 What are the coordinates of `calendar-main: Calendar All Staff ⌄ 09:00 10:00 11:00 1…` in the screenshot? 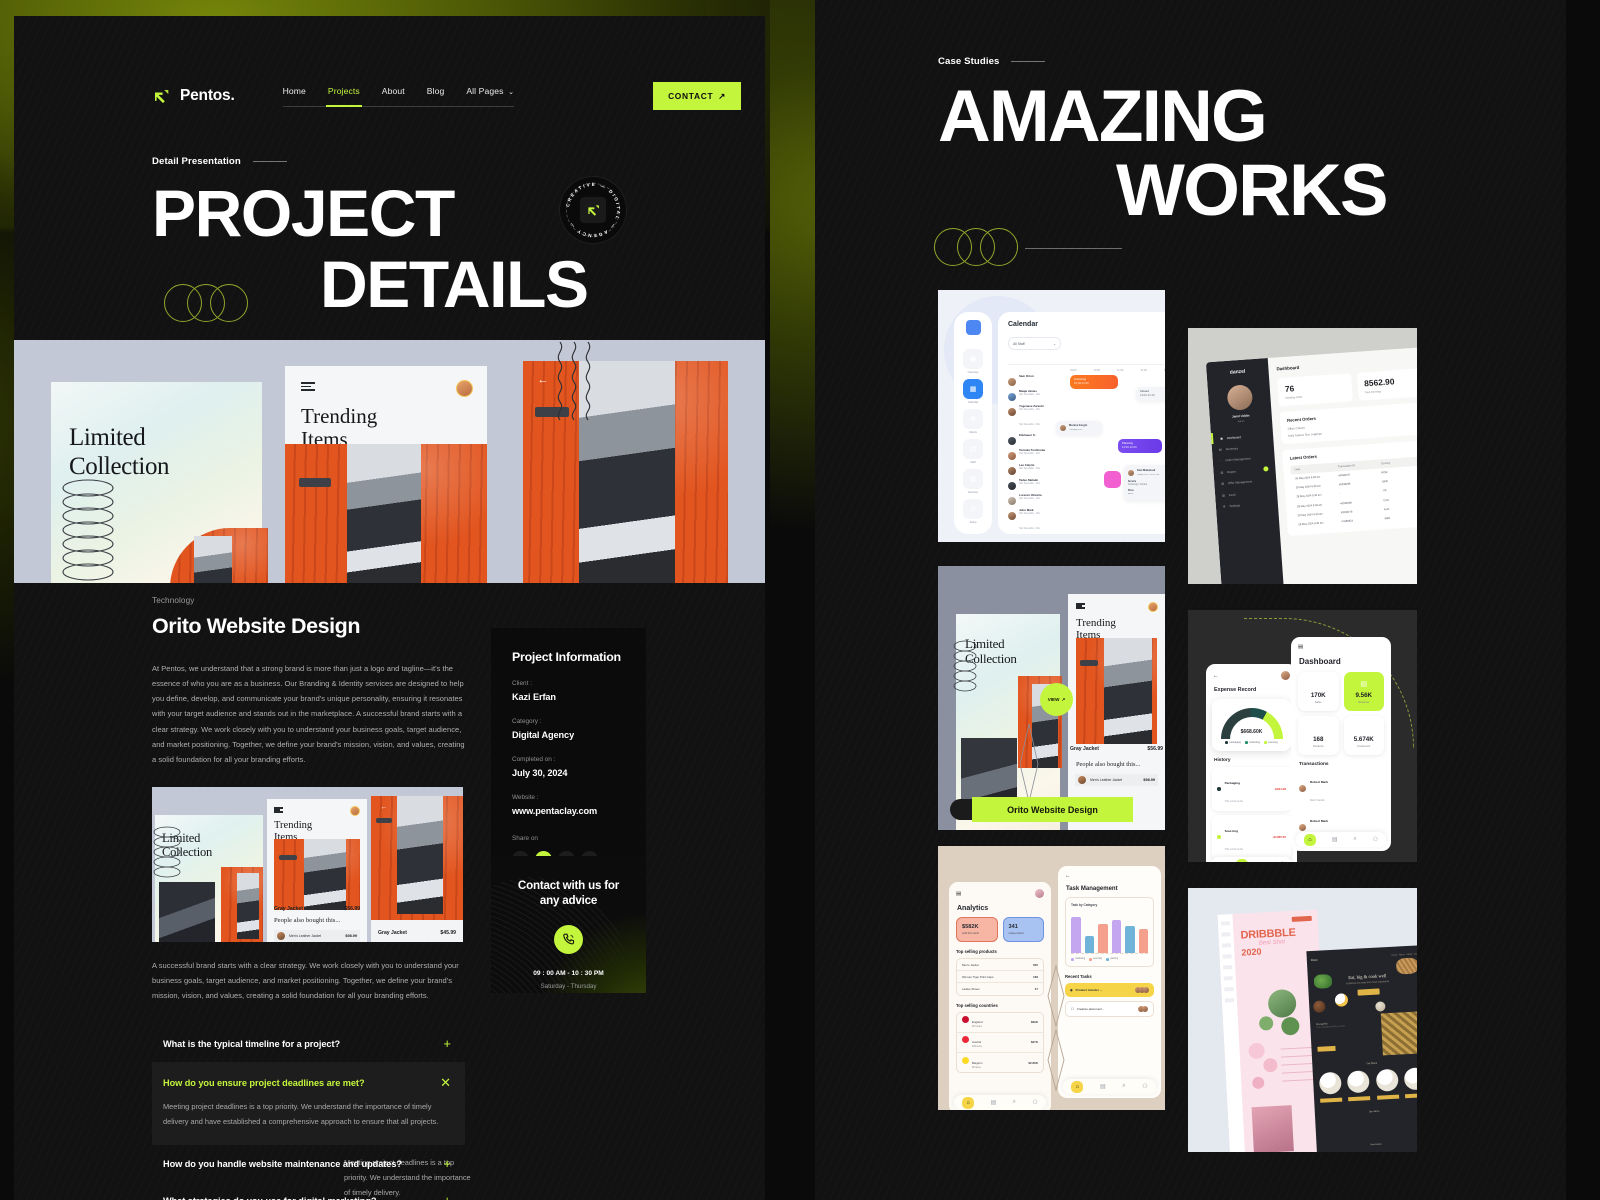 It's located at (1081, 423).